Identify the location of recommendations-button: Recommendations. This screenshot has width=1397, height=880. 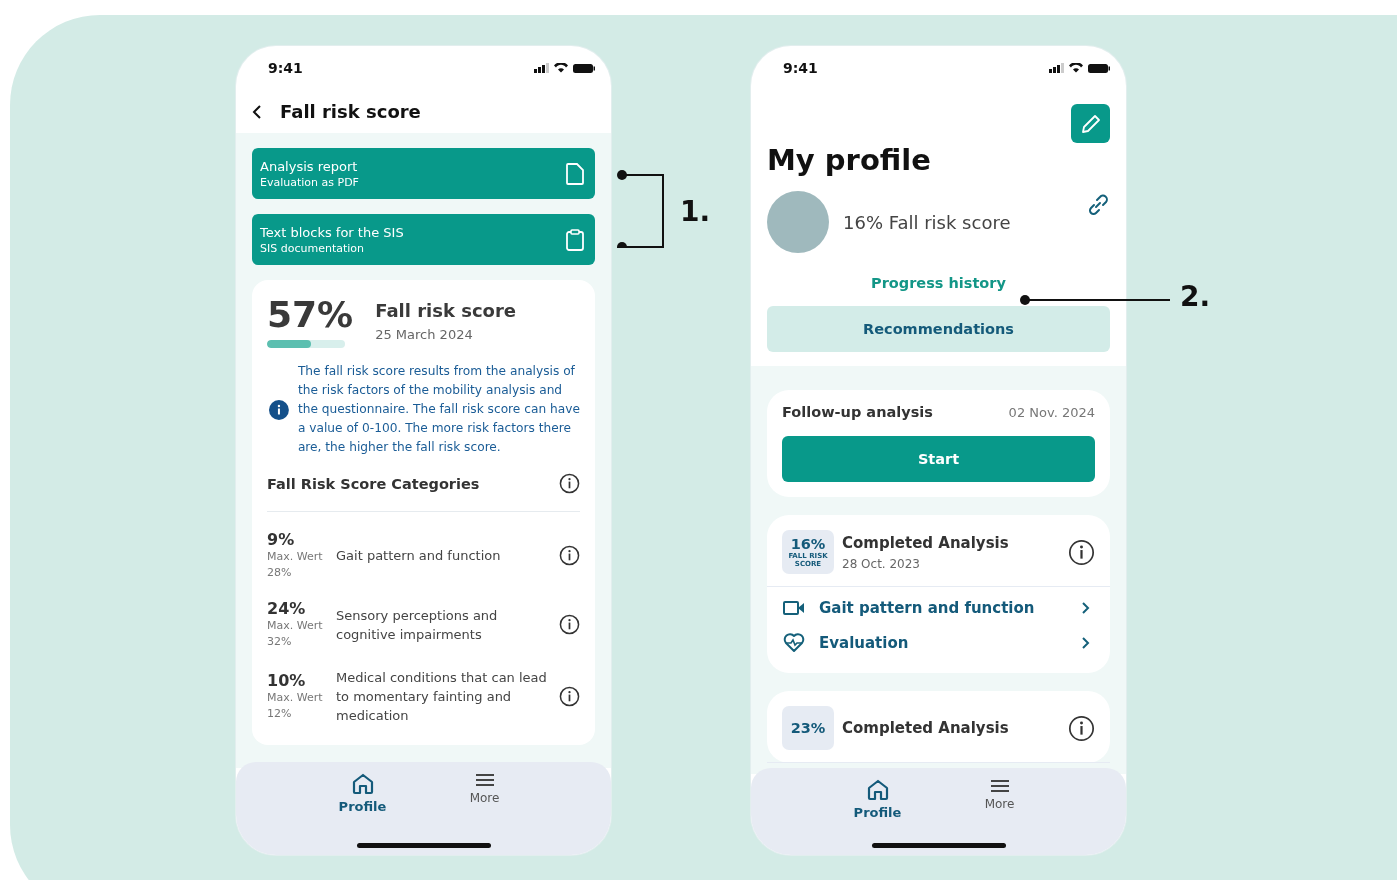
(938, 329).